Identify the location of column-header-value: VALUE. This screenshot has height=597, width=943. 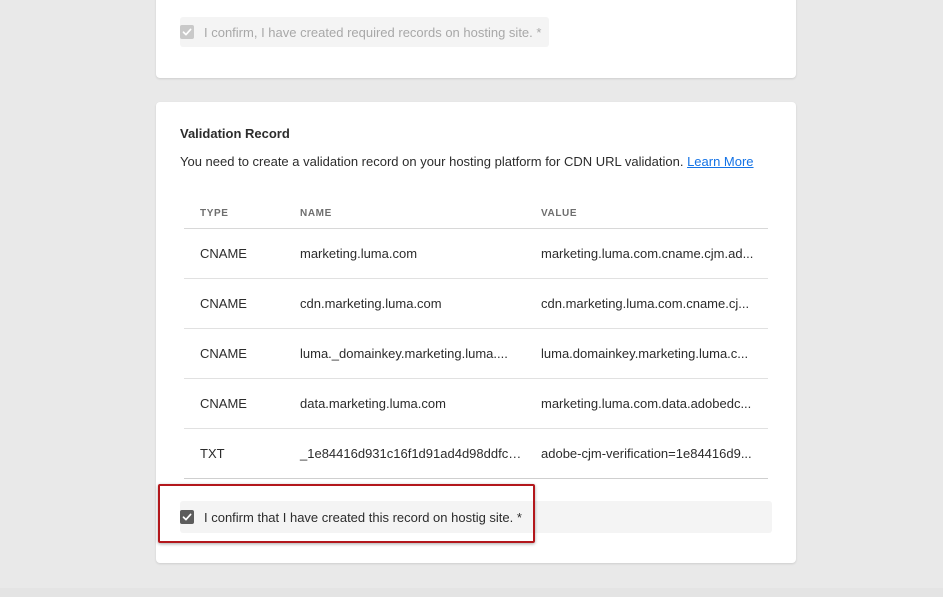
(559, 213).